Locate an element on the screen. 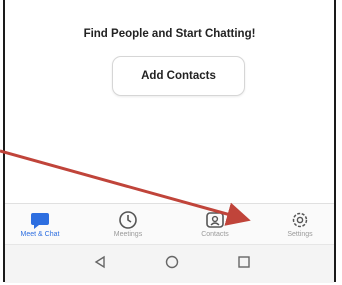 The width and height of the screenshot is (342, 285). android-navigation-bar is located at coordinates (169, 263).